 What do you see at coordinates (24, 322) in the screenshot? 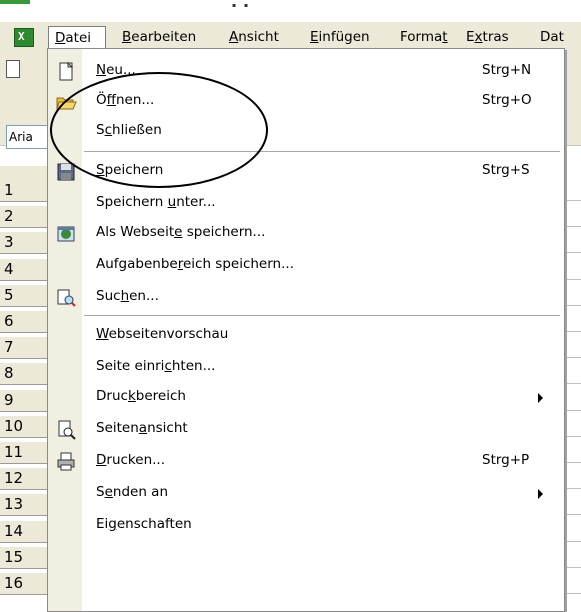
I see `row-header: 6` at bounding box center [24, 322].